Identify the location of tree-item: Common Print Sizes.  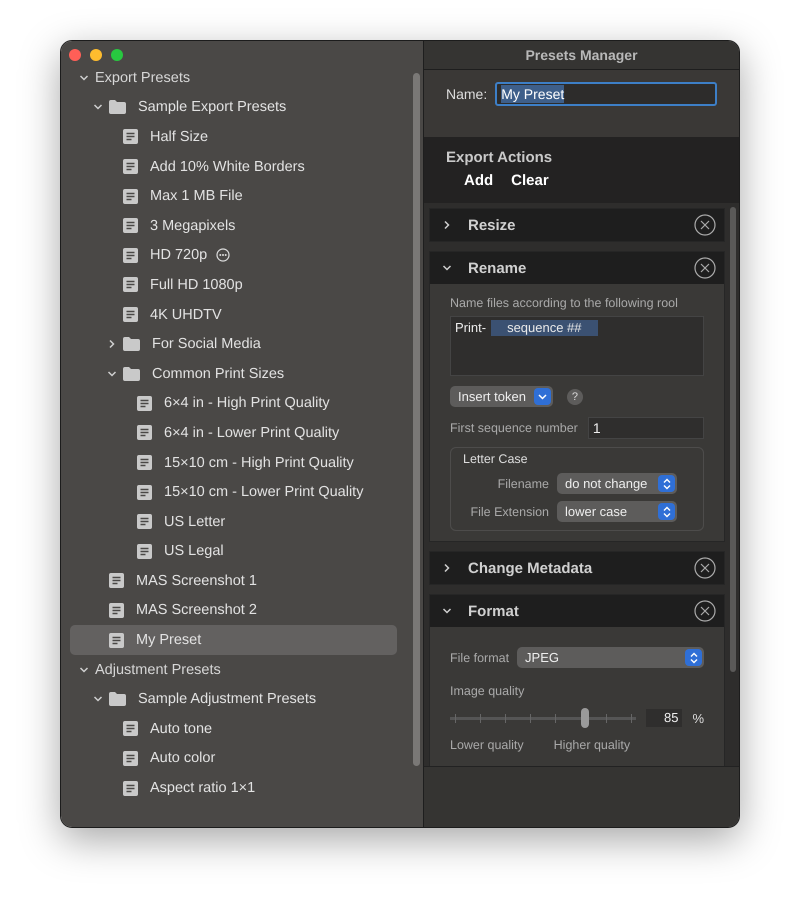
(233, 373).